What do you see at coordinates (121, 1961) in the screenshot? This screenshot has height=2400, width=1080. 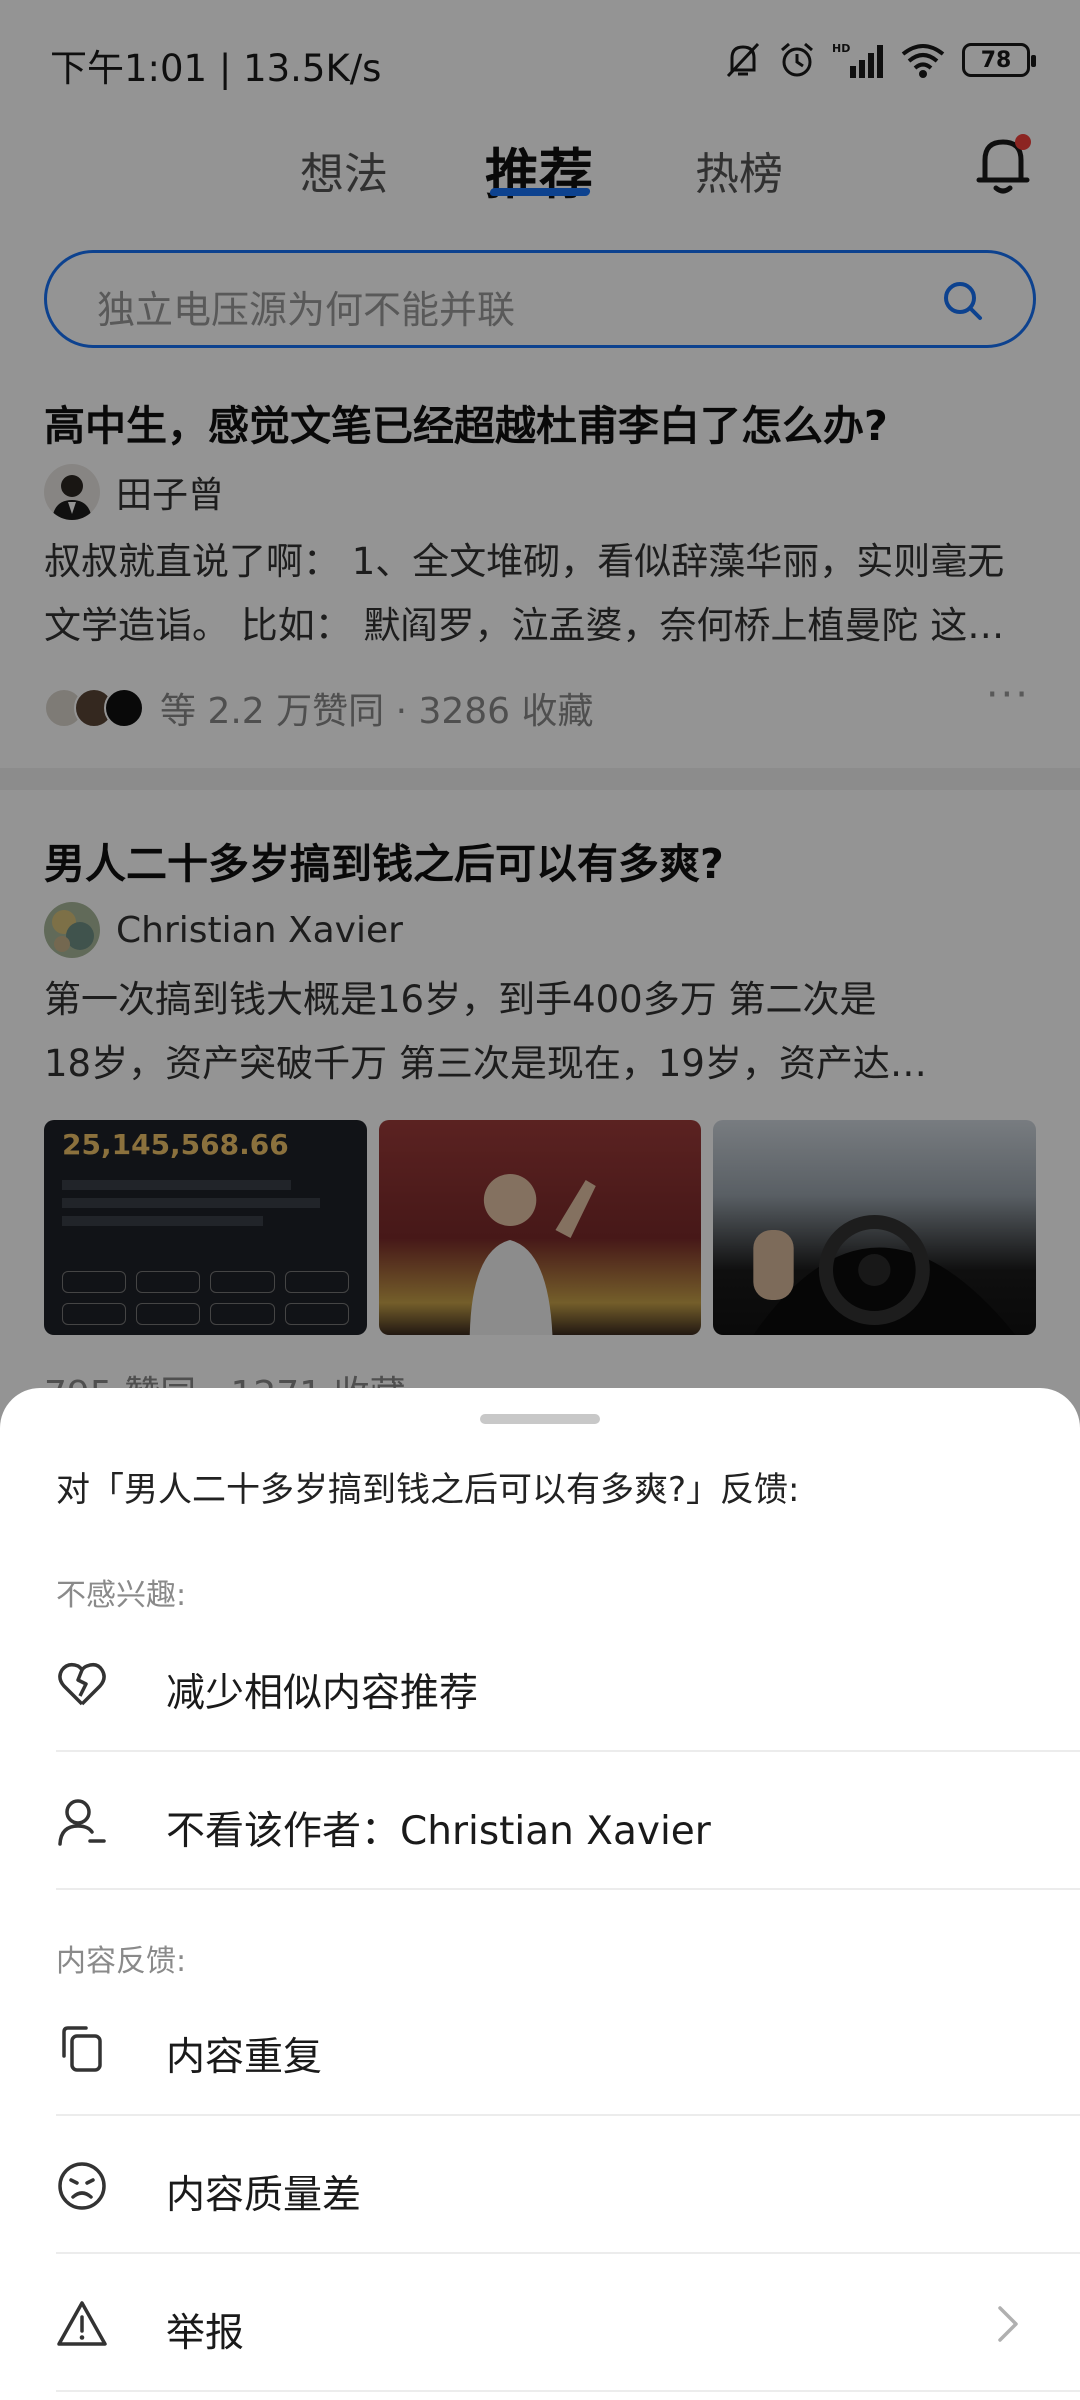 I see `section-content-feedback: 内容反馈:` at bounding box center [121, 1961].